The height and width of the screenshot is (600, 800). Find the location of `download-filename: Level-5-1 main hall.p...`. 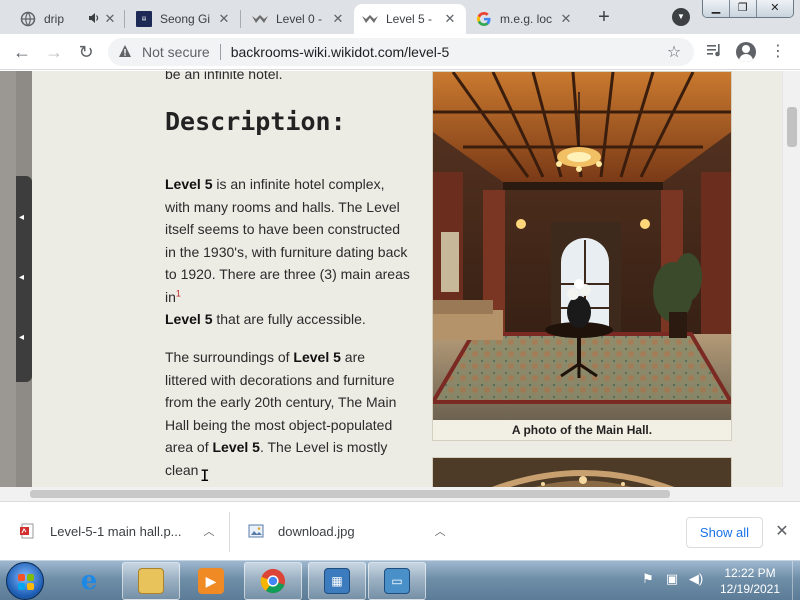

download-filename: Level-5-1 main hall.p... is located at coordinates (116, 531).